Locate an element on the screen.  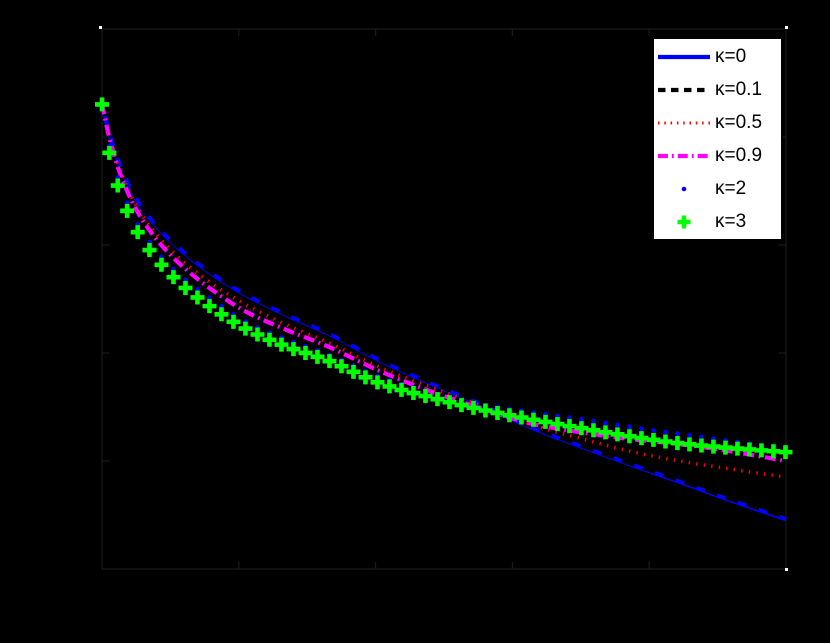
legend: κ=0 κ=0.1 κ=0.5 κ=0.9 κ=2 κ=3 is located at coordinates (717, 139).